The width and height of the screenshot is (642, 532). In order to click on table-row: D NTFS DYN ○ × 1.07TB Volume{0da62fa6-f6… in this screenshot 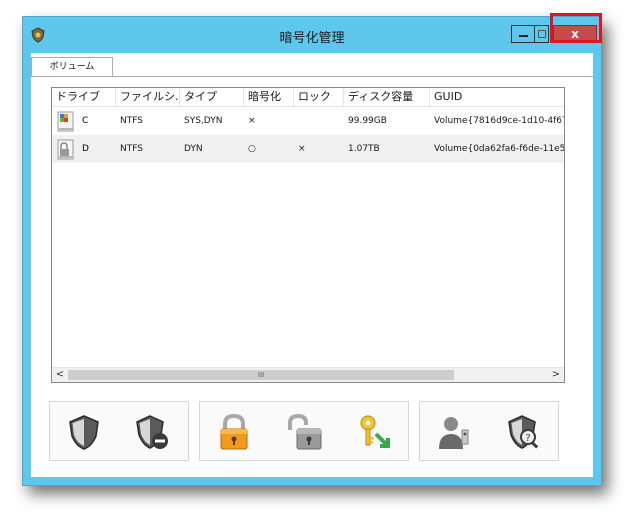, I will do `click(308, 149)`.